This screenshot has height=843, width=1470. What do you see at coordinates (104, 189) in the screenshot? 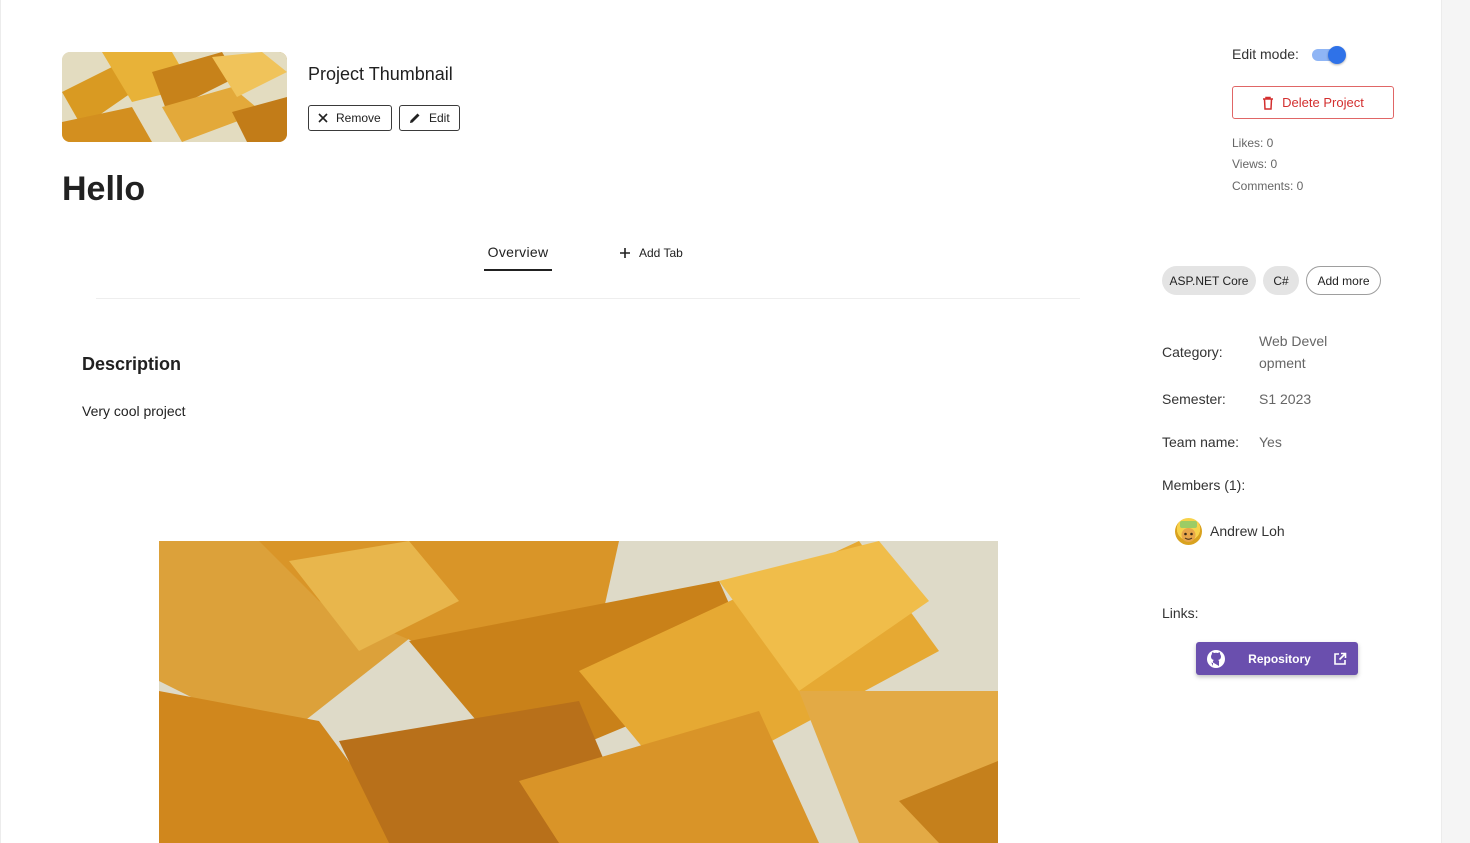
I see `project-title: Hello` at bounding box center [104, 189].